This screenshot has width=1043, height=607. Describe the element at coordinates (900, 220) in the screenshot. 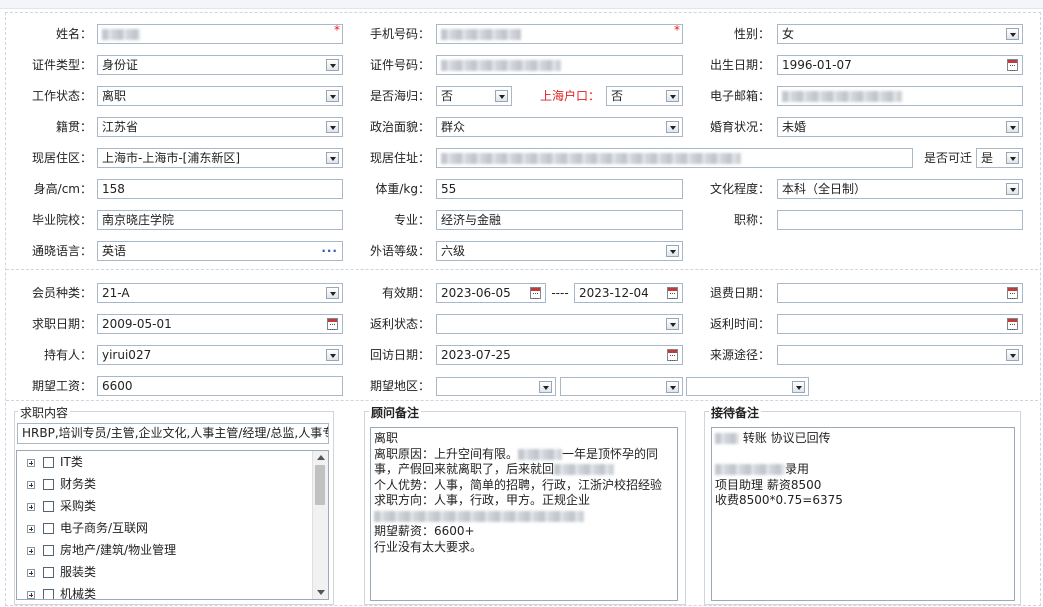

I see `title-input` at that location.